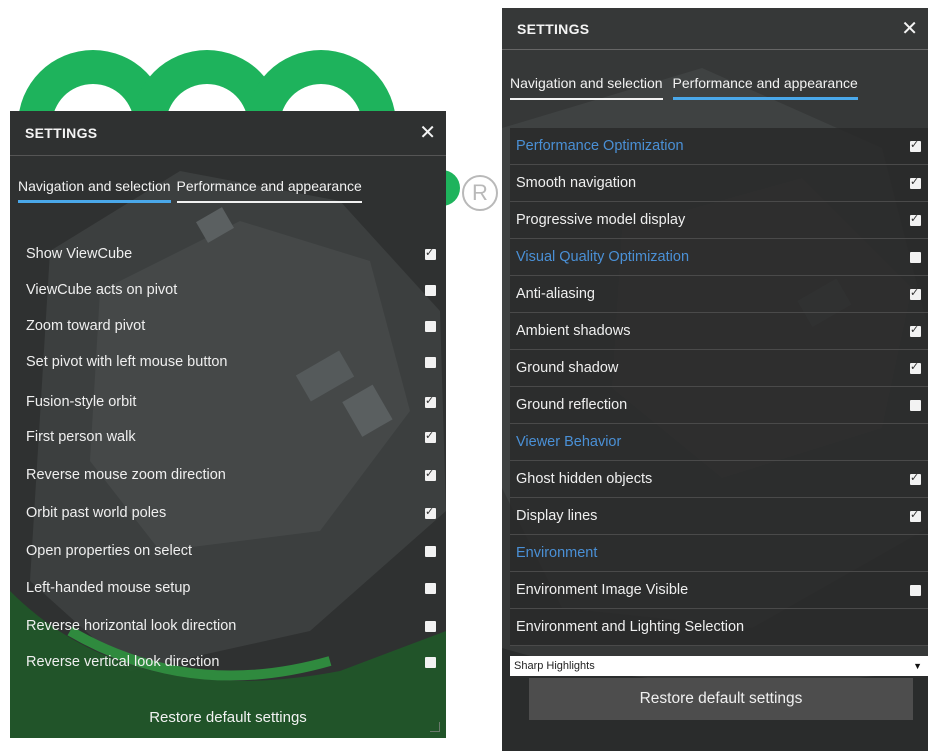  What do you see at coordinates (231, 402) in the screenshot?
I see `option-row: Fusion-style orbit` at bounding box center [231, 402].